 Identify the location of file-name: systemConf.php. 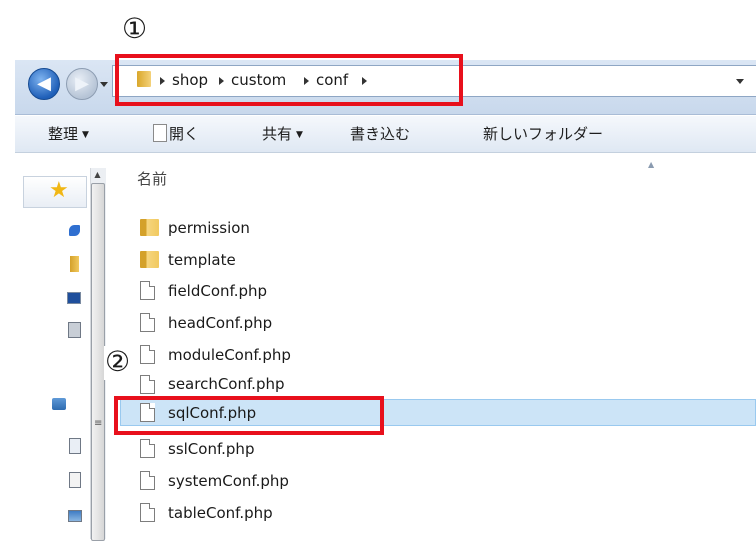
(228, 481).